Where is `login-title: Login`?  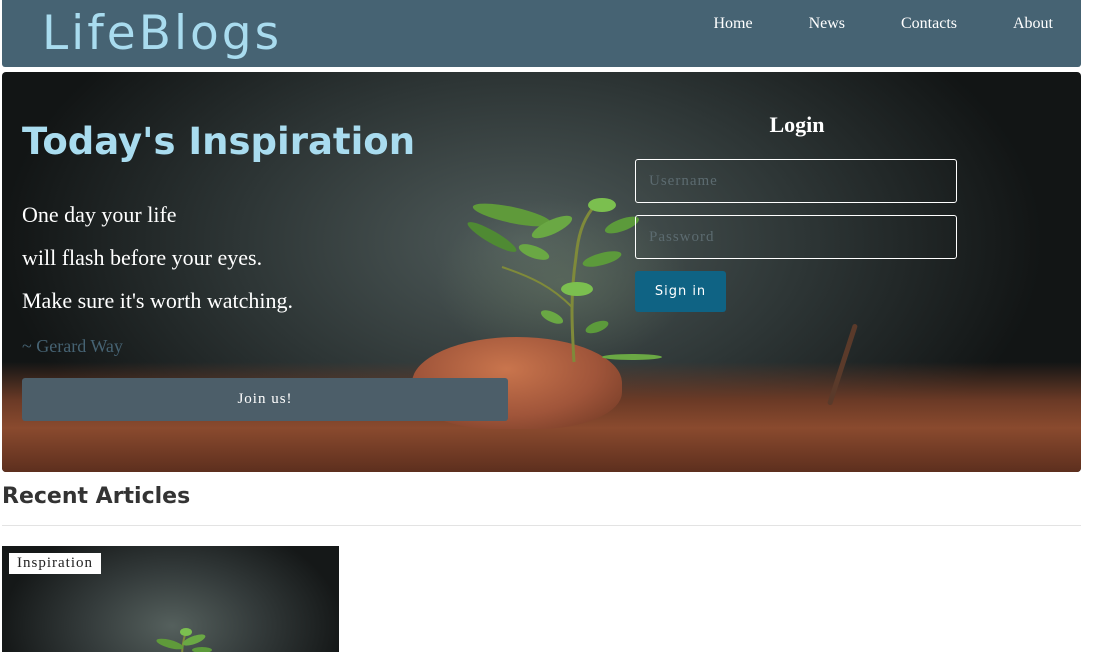
login-title: Login is located at coordinates (797, 124).